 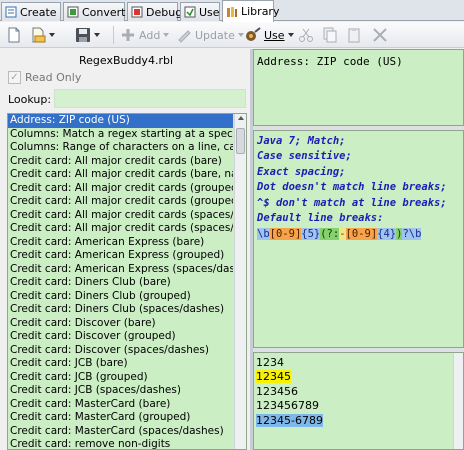 I want to click on library-file-name: RegexBuddy4.rbl, so click(x=126, y=60).